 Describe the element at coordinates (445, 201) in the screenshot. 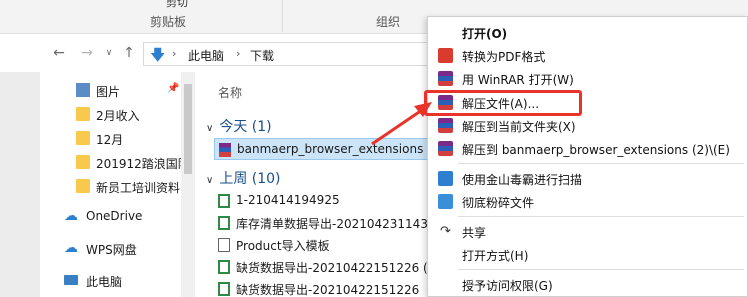

I see `shred-icon` at that location.